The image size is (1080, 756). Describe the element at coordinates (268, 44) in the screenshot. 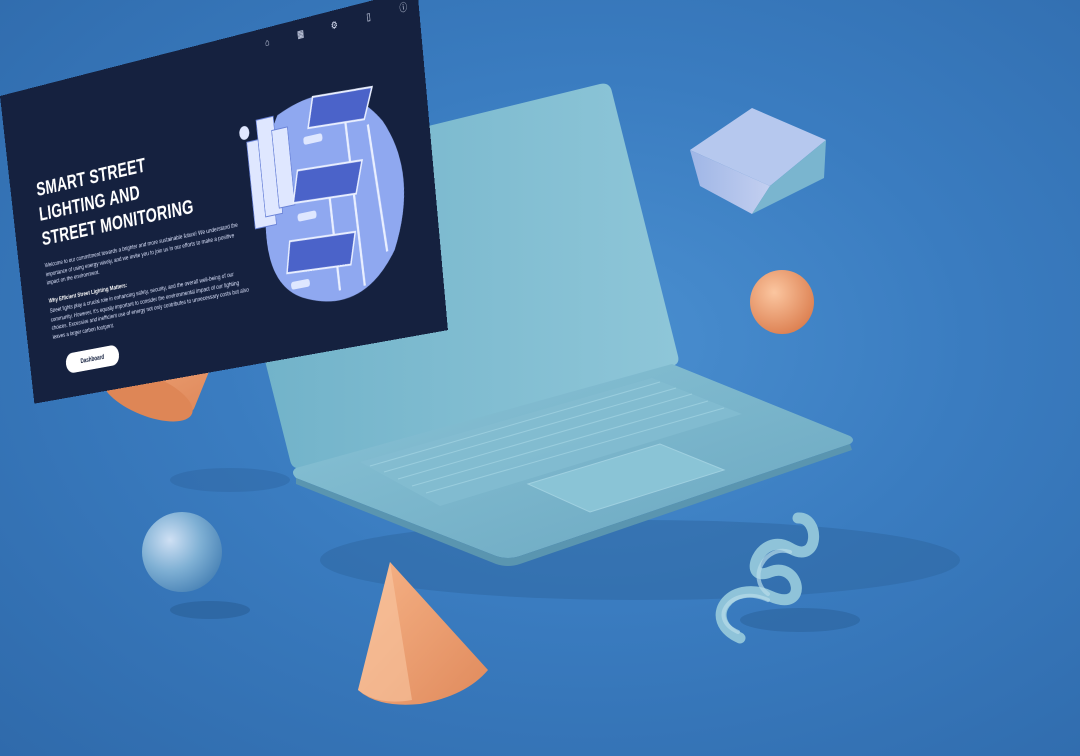

I see `home-icon: ⌂` at that location.